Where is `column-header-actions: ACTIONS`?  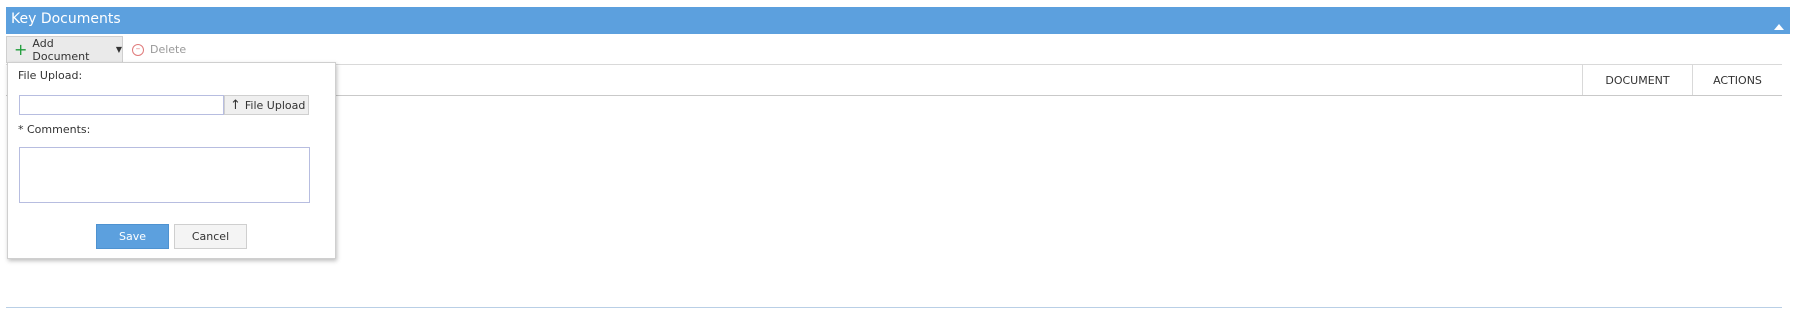 column-header-actions: ACTIONS is located at coordinates (1737, 80).